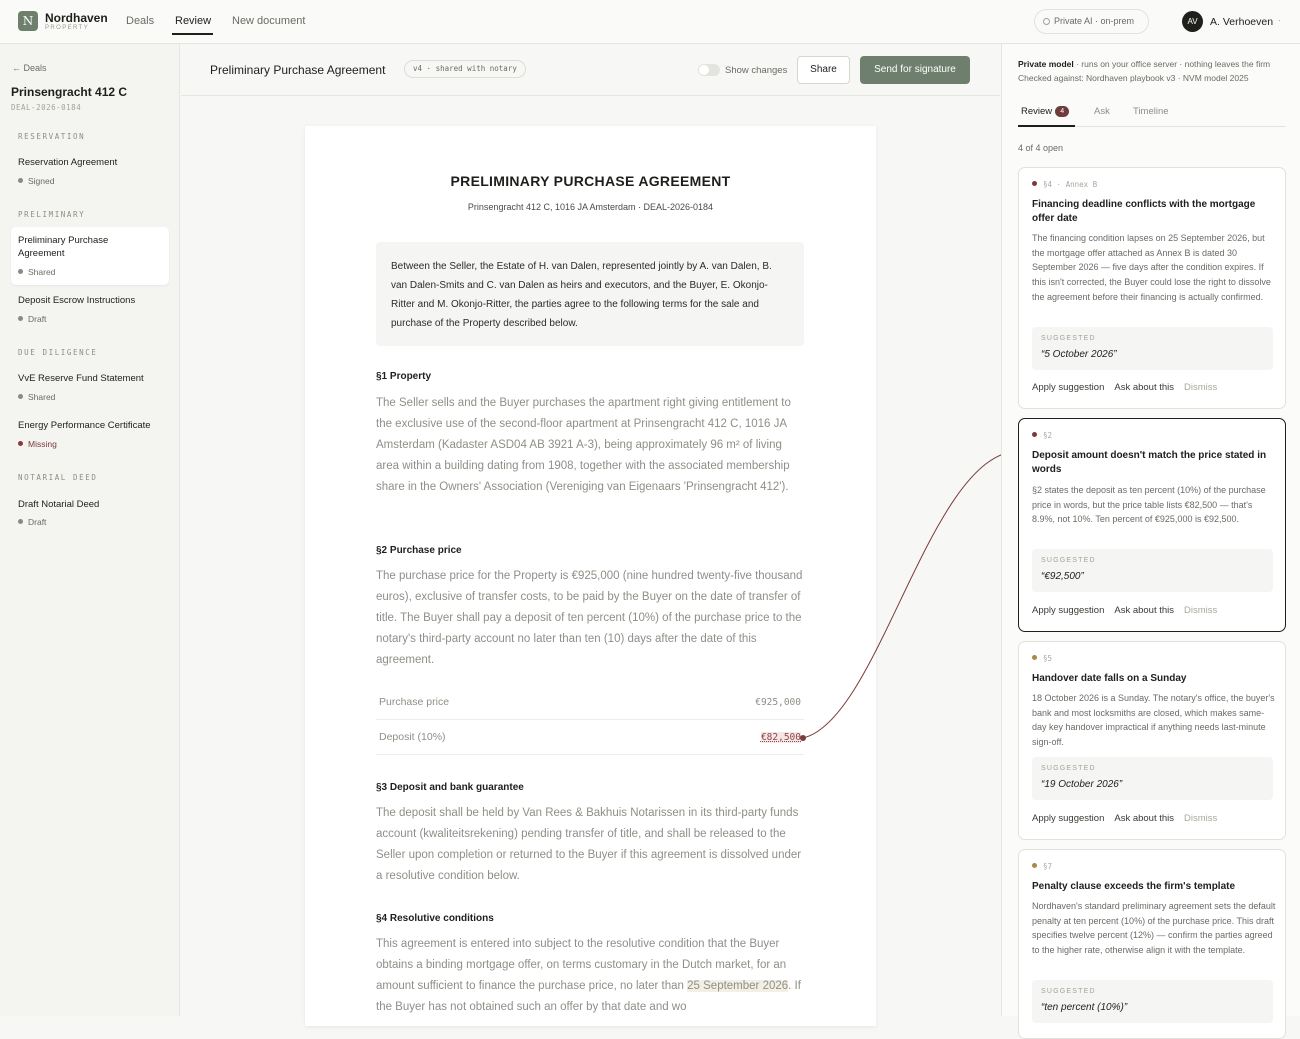 This screenshot has height=1039, width=1300. I want to click on suggestion-box: SUGGESTED “19 October 2026”, so click(1152, 778).